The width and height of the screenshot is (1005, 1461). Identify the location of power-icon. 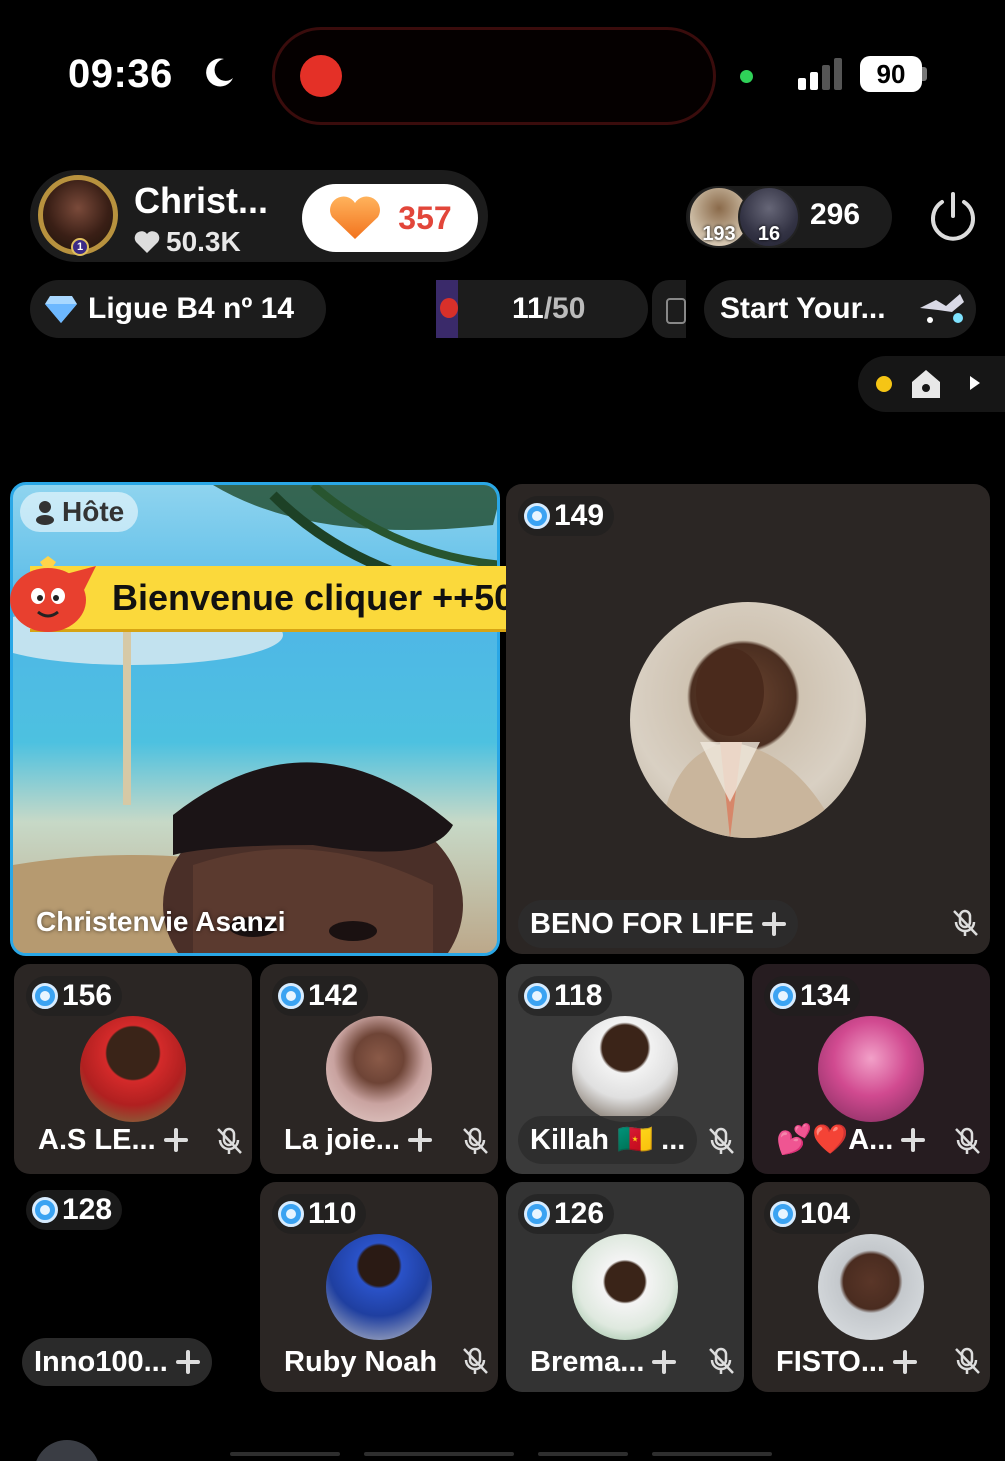
(953, 217).